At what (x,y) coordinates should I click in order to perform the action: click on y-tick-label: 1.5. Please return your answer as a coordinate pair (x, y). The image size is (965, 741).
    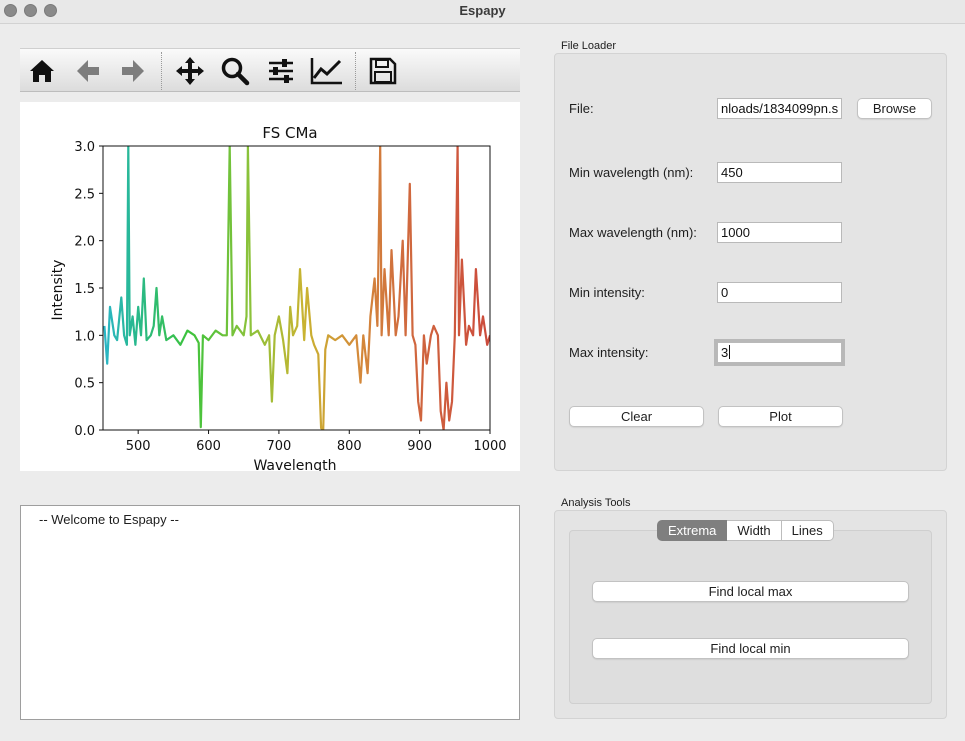
    Looking at the image, I should click on (84, 289).